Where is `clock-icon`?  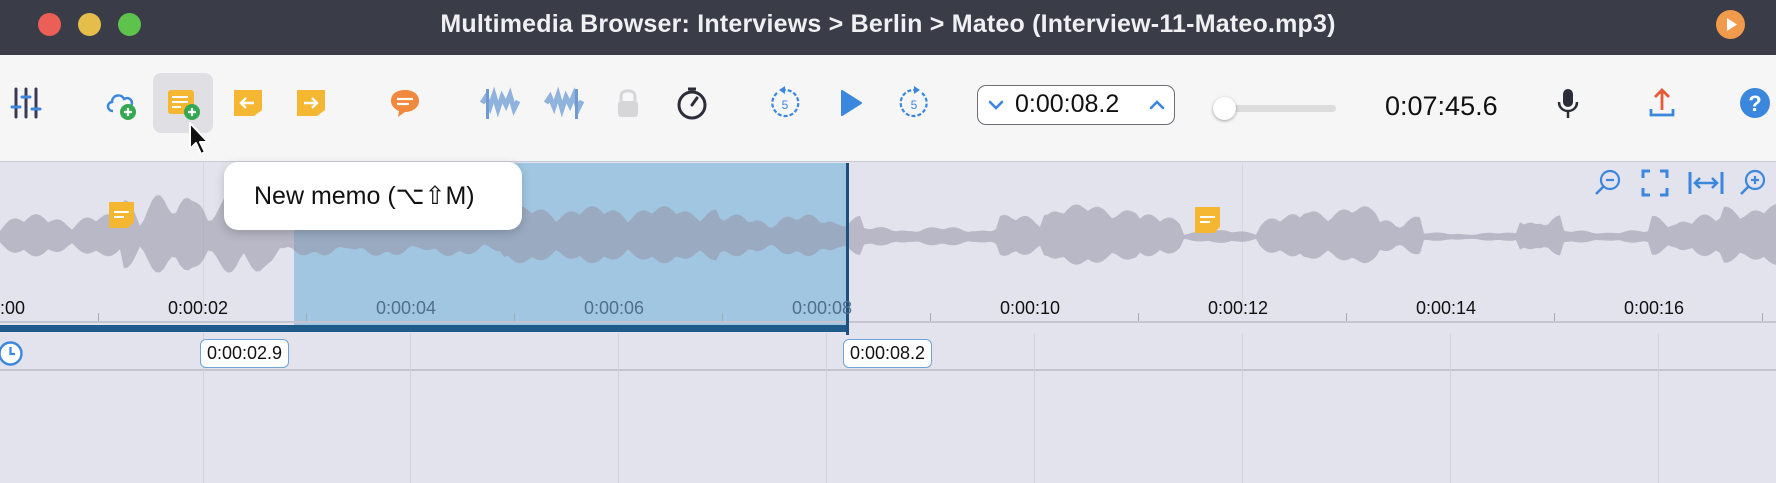 clock-icon is located at coordinates (12, 353).